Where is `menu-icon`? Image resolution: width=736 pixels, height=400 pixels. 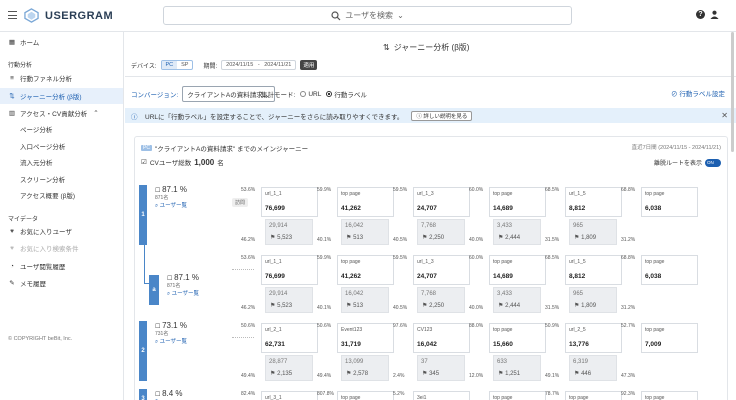 menu-icon is located at coordinates (12, 15).